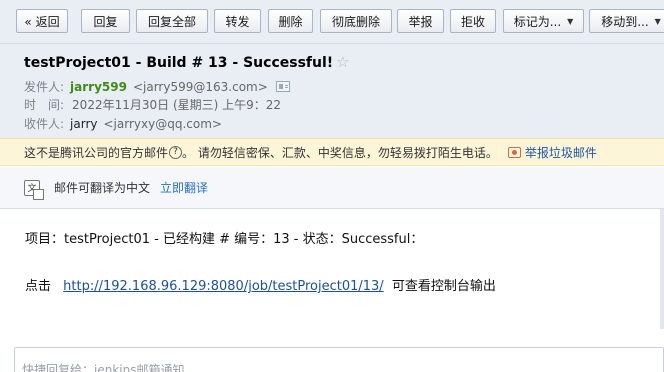  Describe the element at coordinates (42, 21) in the screenshot. I see `back-button: « 返回` at that location.